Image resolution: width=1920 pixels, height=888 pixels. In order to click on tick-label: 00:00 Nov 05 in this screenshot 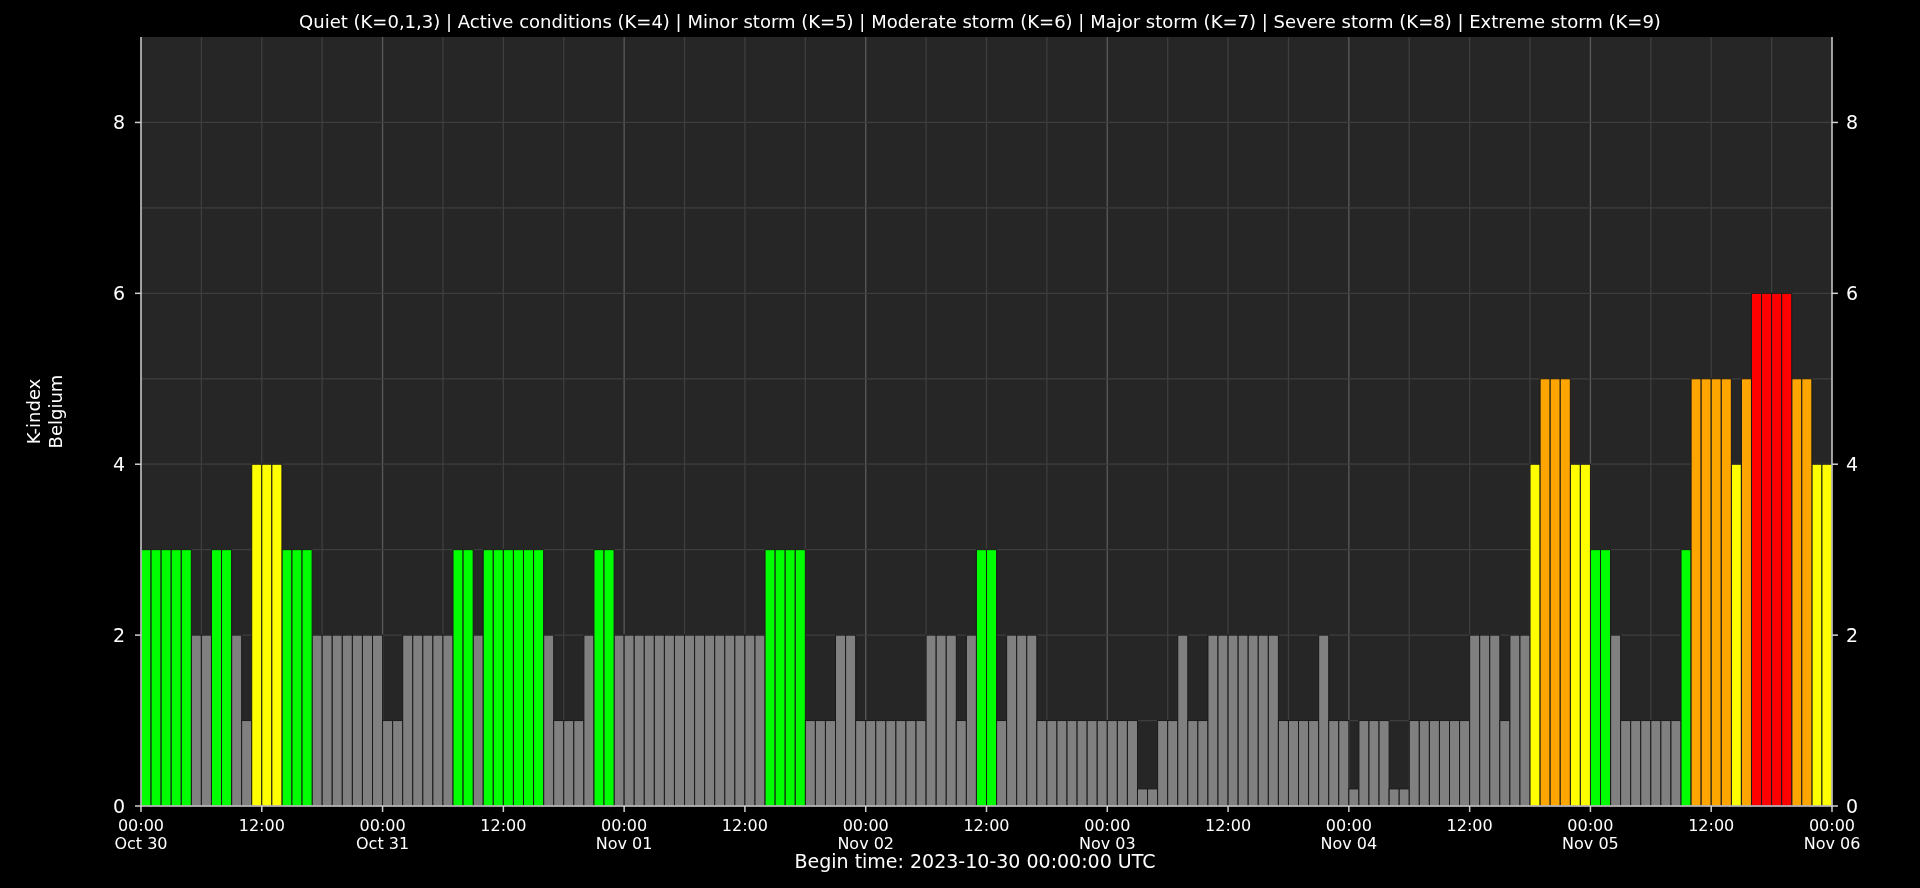, I will do `click(1590, 833)`.